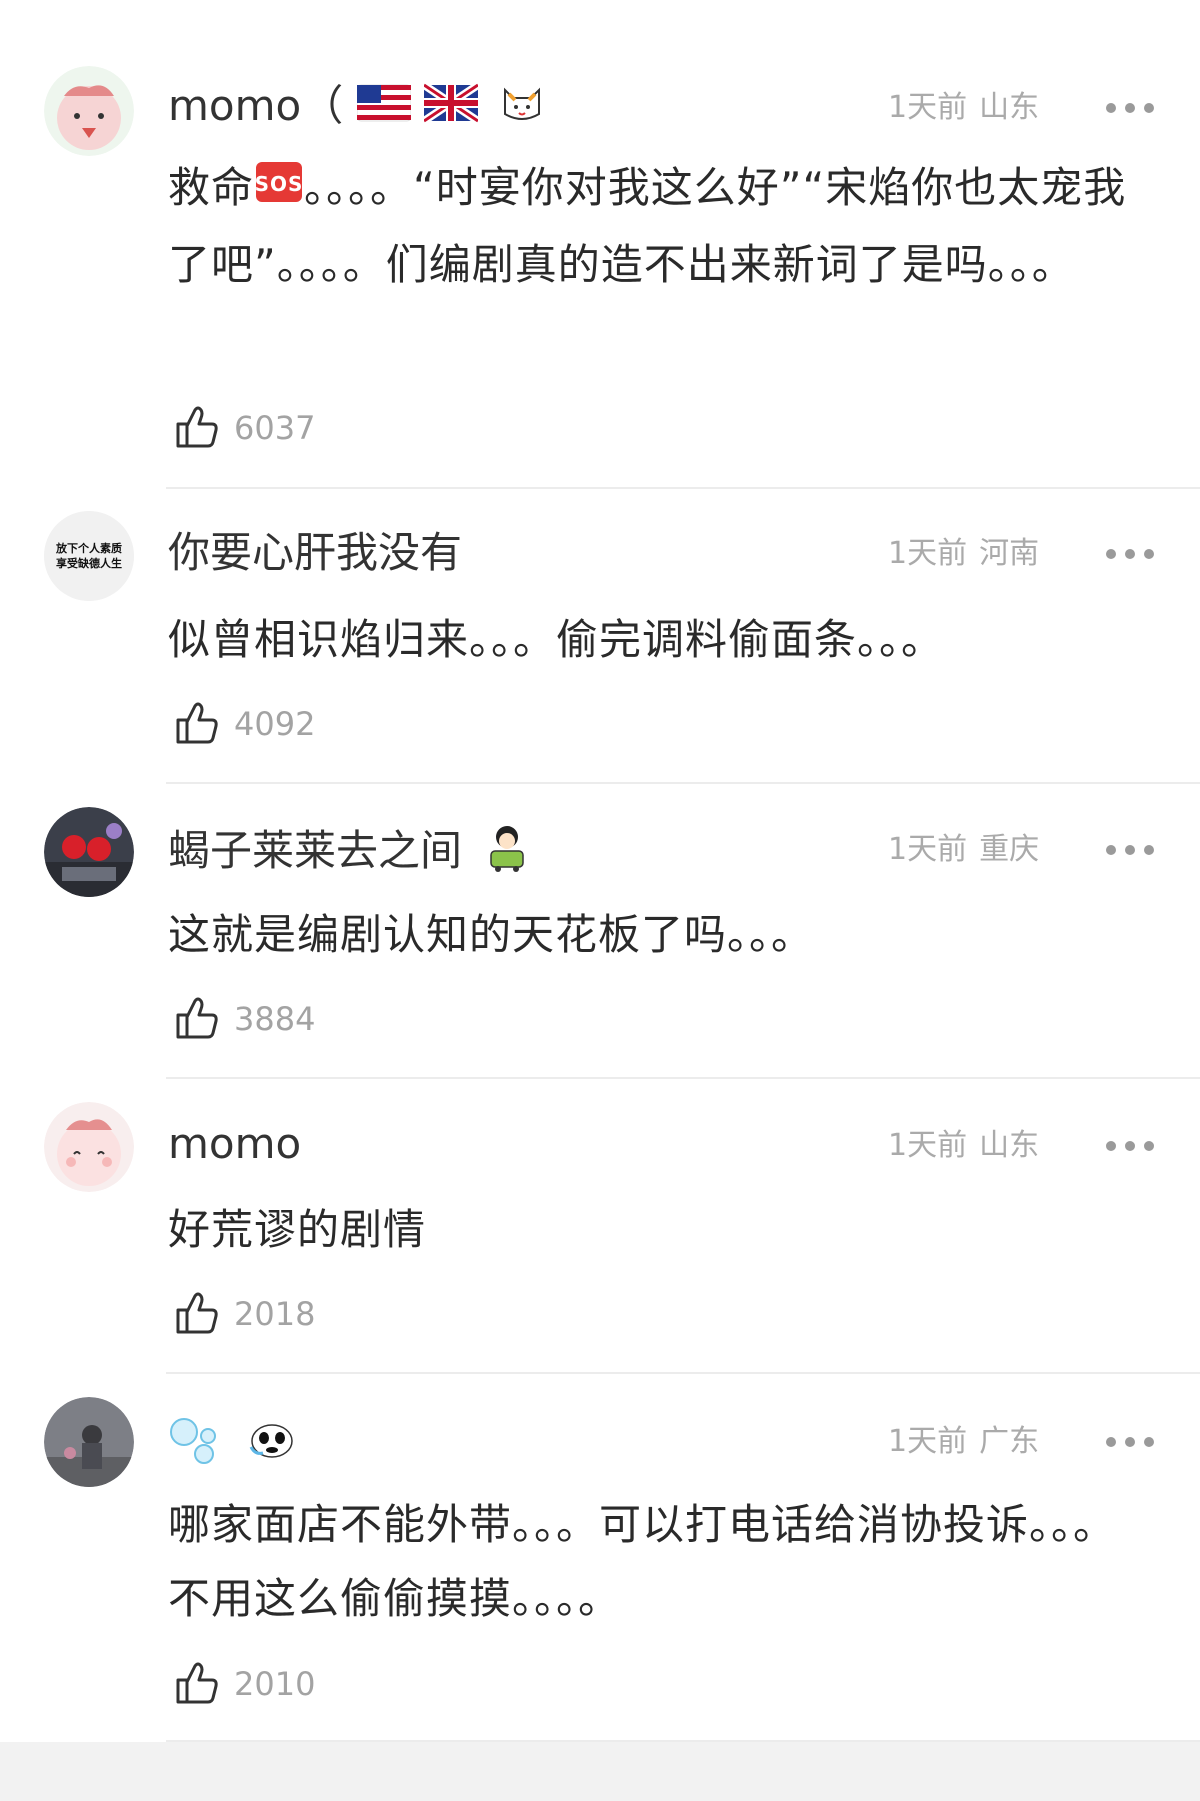 The width and height of the screenshot is (1200, 1801). I want to click on username: momo（, so click(356, 108).